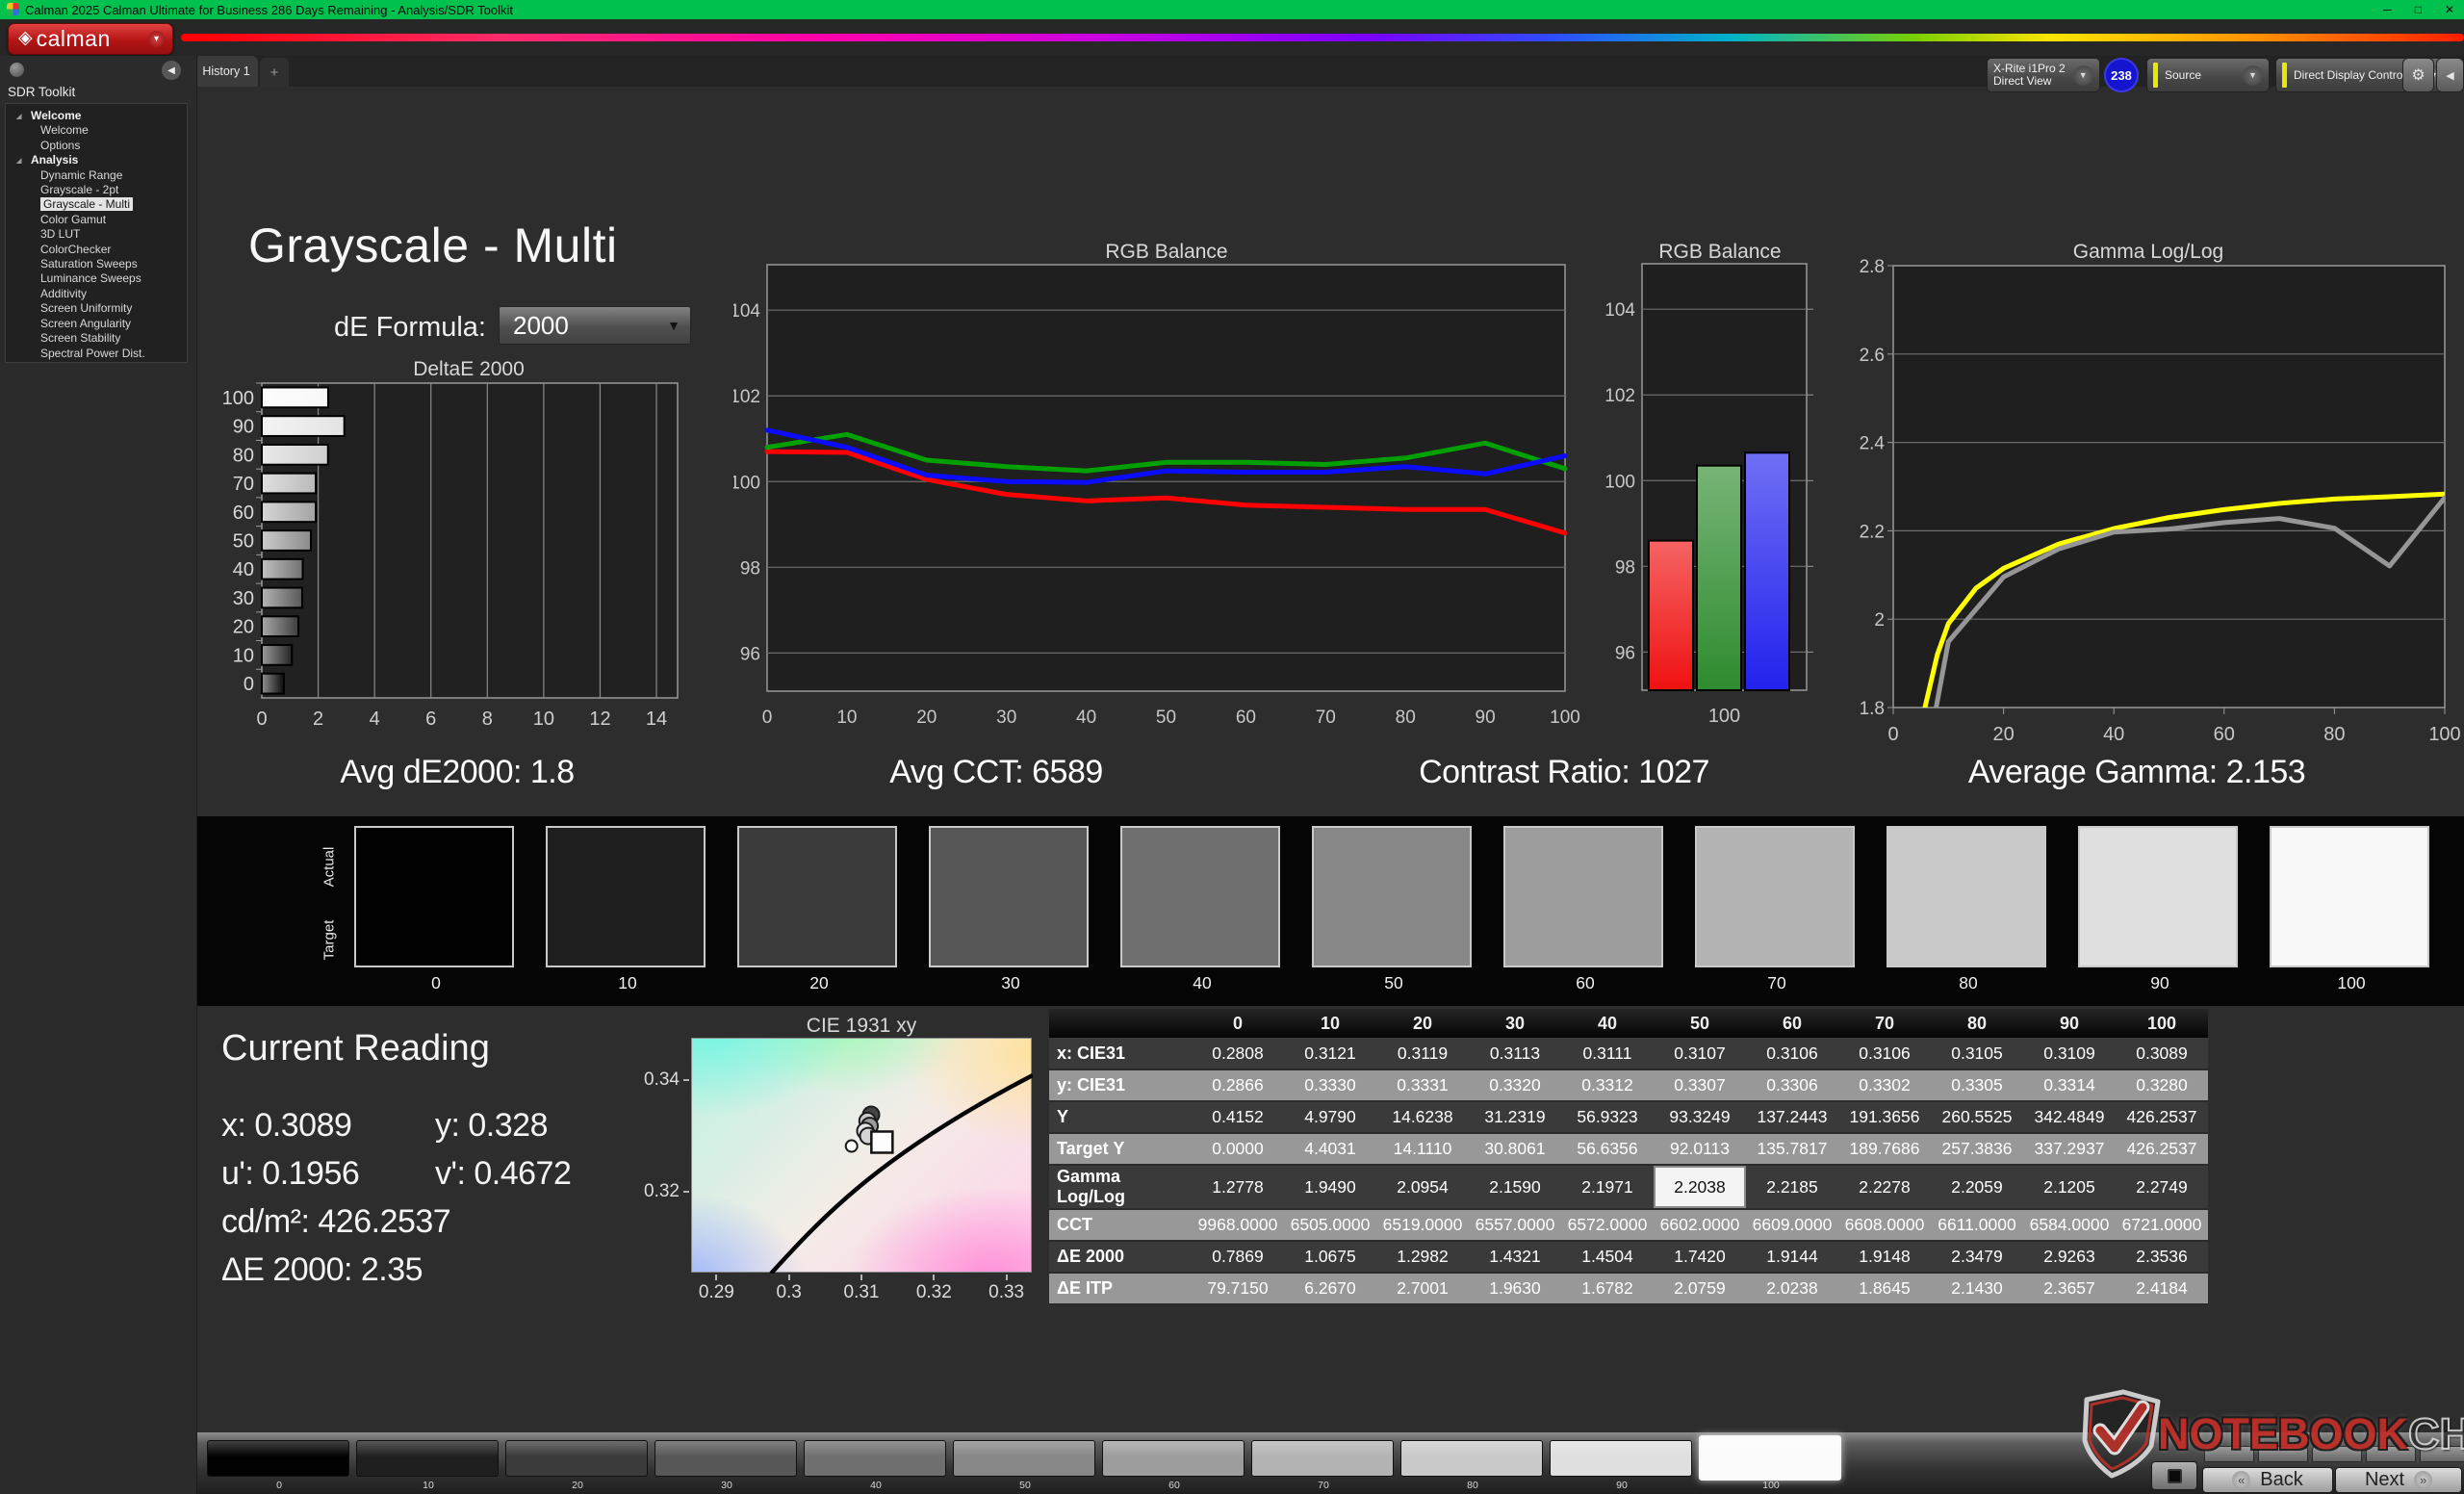 The image size is (2464, 1494). Describe the element at coordinates (2069, 1187) in the screenshot. I see `cell: 2.1205` at that location.